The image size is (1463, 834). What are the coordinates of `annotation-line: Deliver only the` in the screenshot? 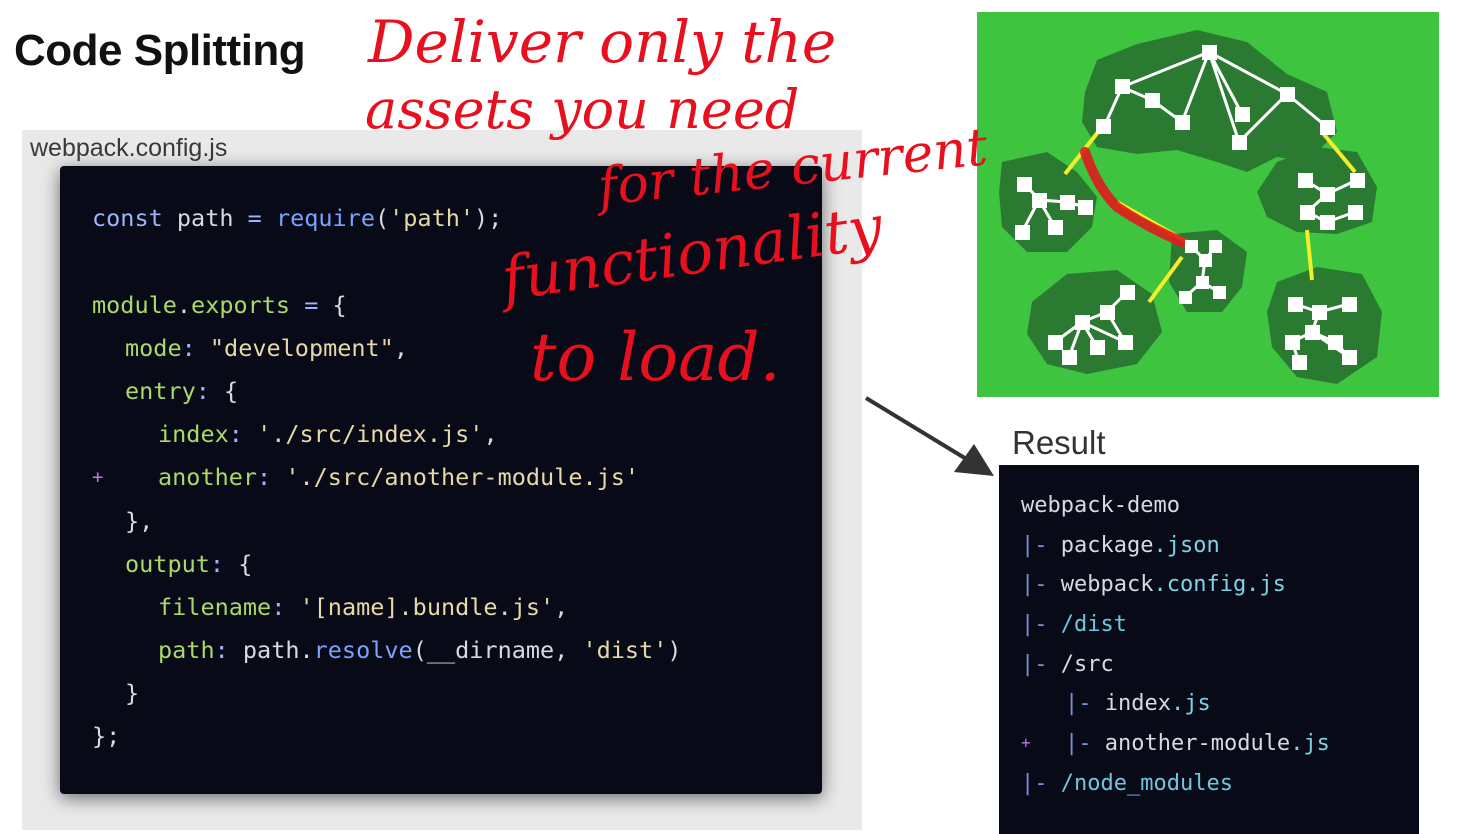 It's located at (601, 42).